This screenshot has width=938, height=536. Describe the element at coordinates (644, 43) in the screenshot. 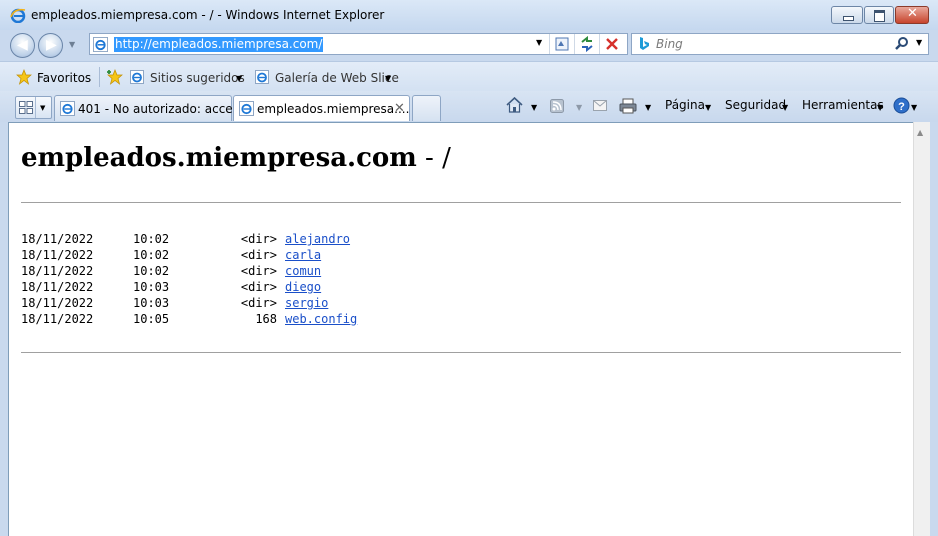

I see `bing-icon` at that location.